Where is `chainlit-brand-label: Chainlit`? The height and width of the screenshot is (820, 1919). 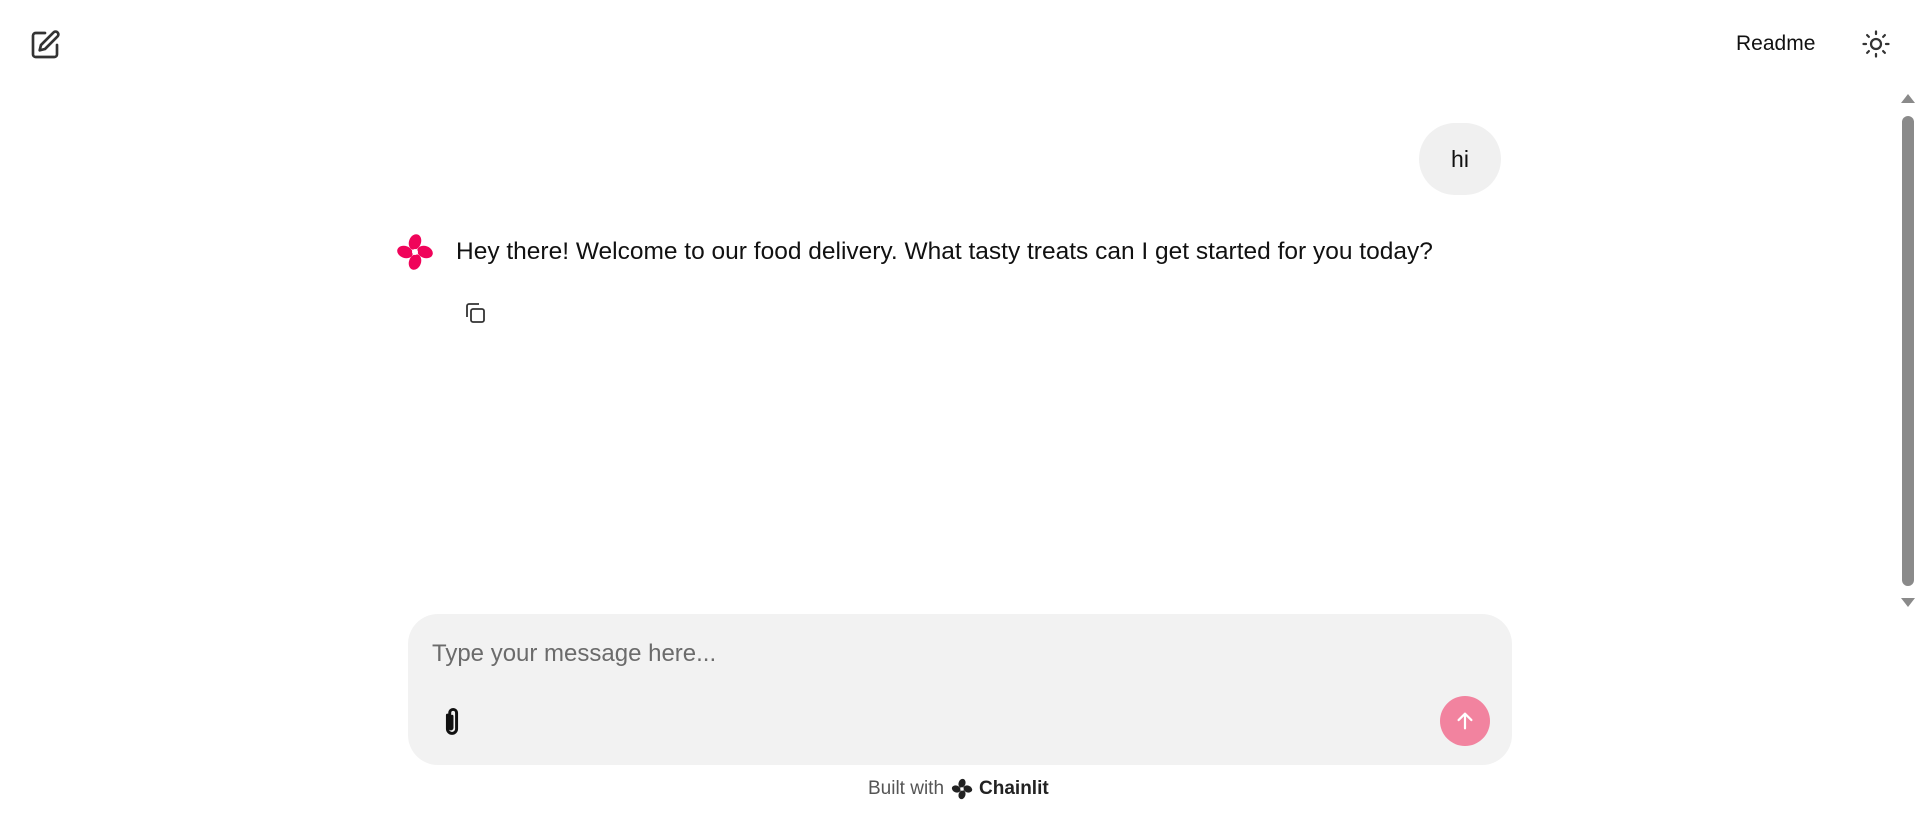 chainlit-brand-label: Chainlit is located at coordinates (1014, 788).